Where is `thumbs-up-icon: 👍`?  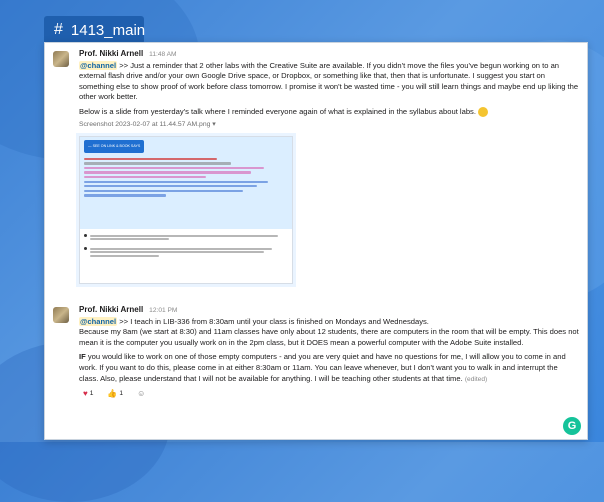
thumbs-up-icon: 👍 is located at coordinates (112, 394).